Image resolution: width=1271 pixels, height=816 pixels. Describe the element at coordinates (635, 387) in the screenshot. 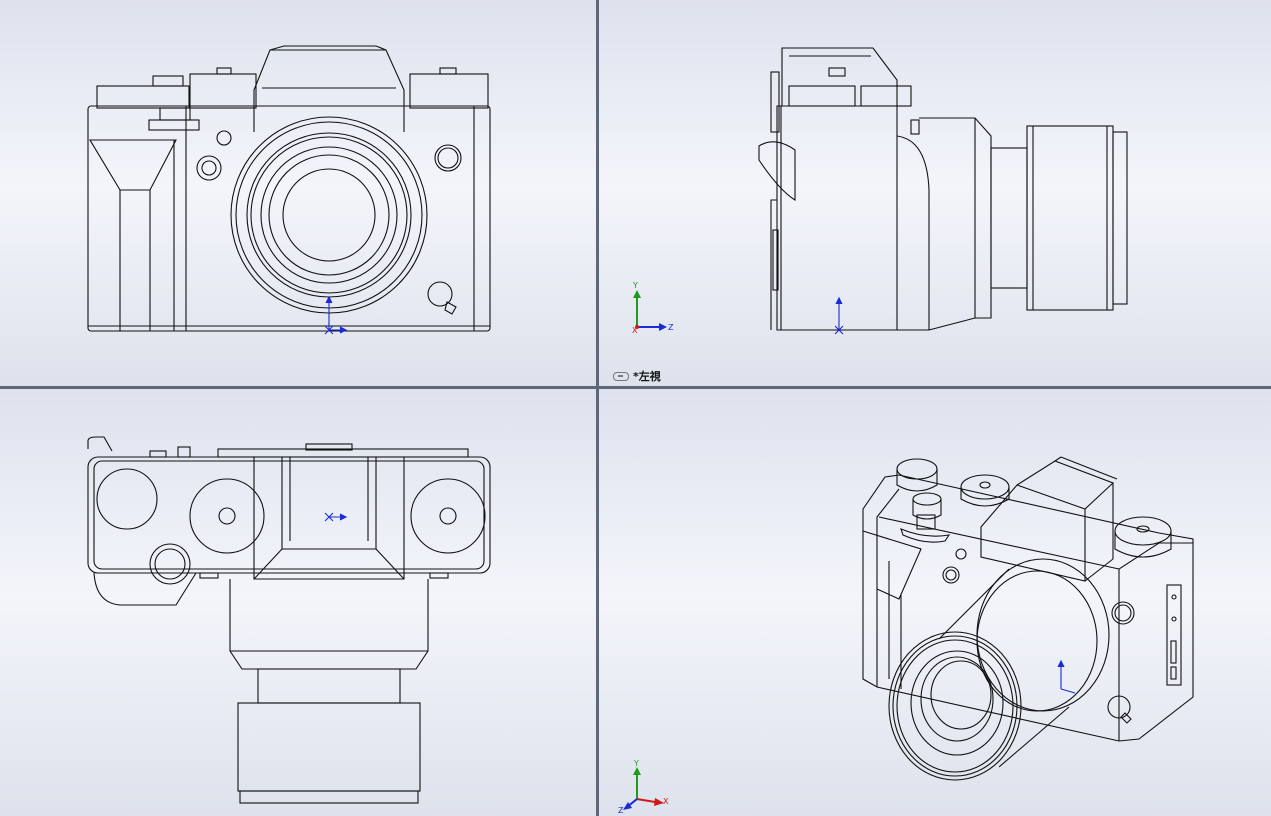

I see `horizontal-splitter` at that location.